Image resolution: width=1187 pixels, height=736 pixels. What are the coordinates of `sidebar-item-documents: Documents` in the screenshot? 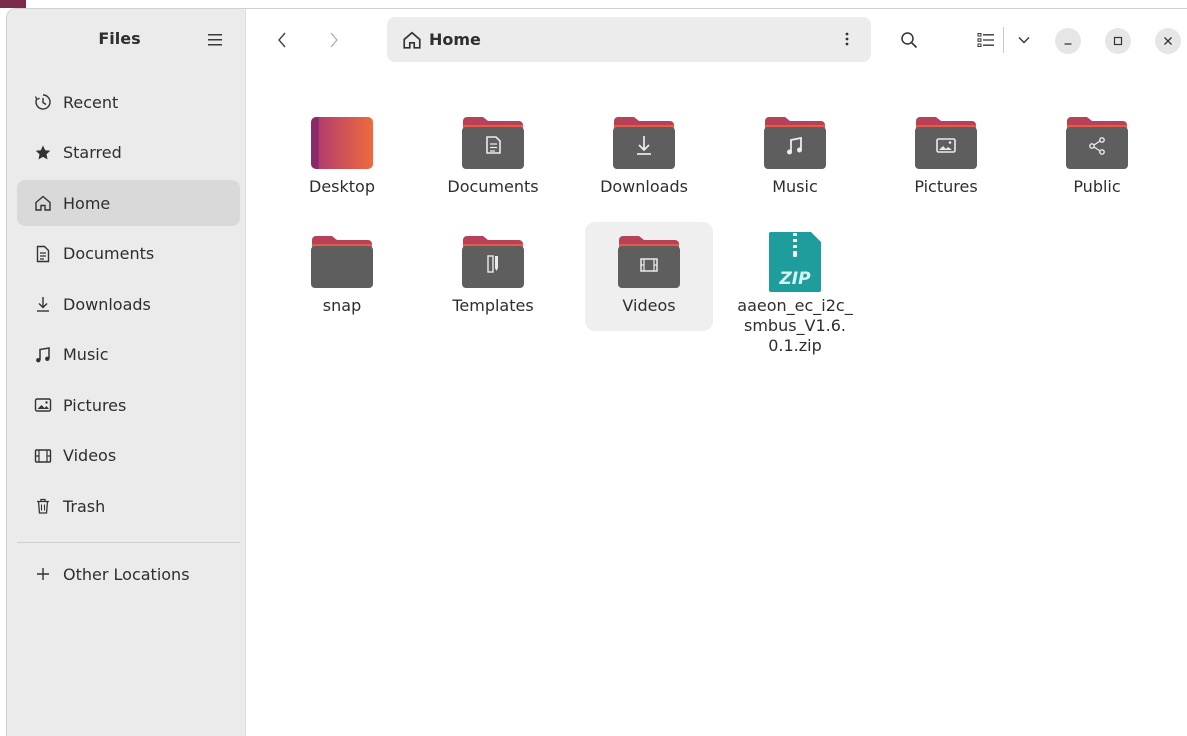 It's located at (128, 254).